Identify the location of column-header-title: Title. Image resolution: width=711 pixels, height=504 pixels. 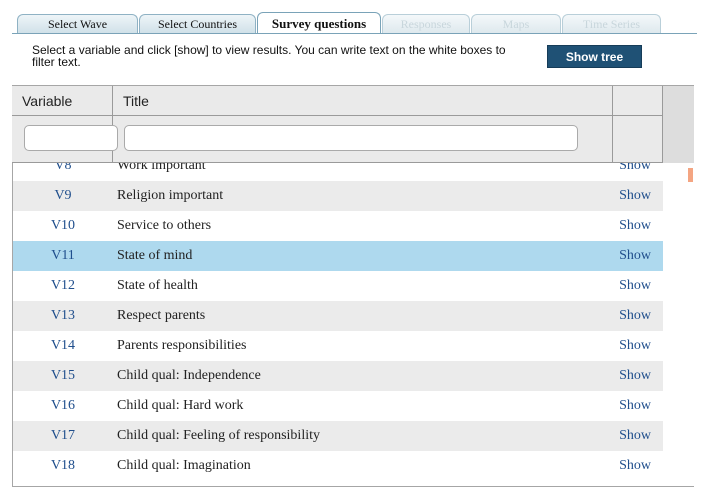
(363, 101).